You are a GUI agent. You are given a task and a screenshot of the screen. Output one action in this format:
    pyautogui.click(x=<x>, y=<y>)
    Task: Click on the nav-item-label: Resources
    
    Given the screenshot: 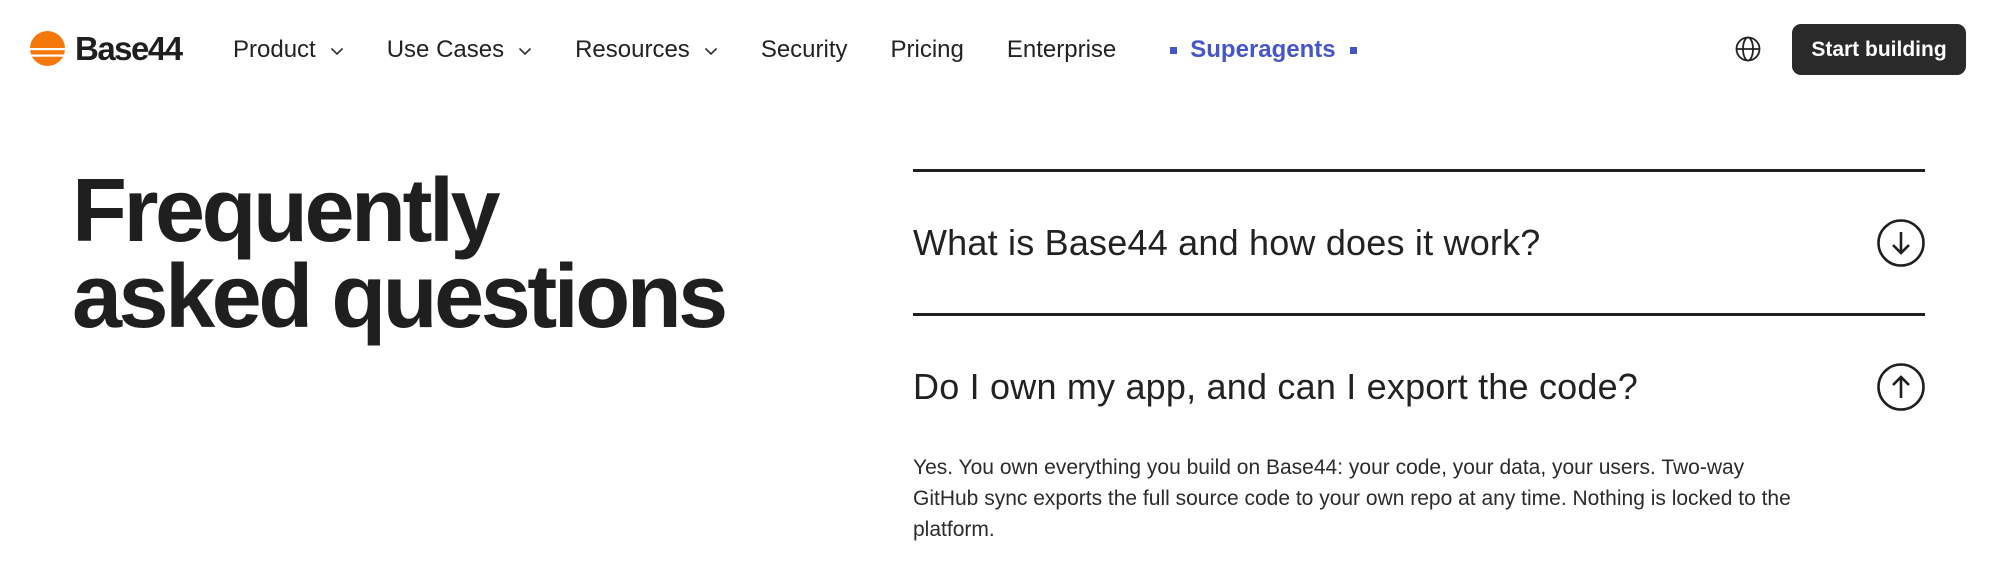 What is the action you would take?
    pyautogui.click(x=632, y=49)
    